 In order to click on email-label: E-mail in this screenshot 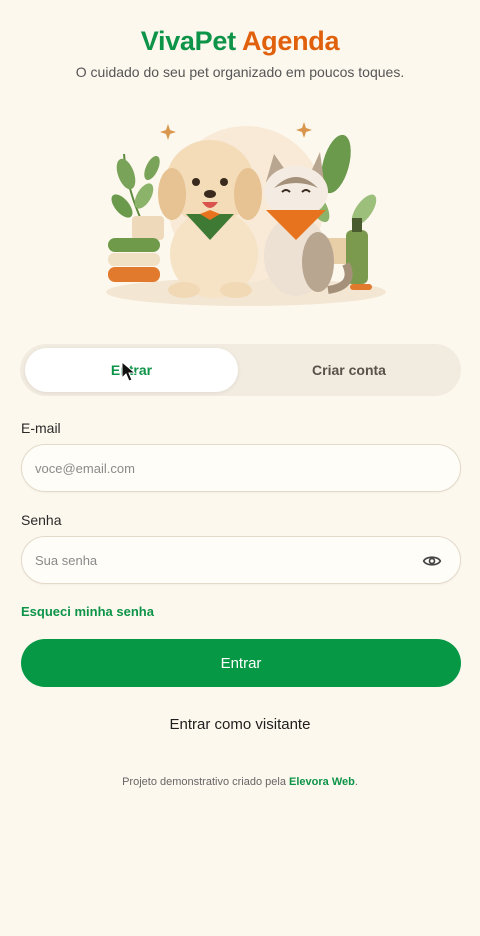, I will do `click(41, 428)`.